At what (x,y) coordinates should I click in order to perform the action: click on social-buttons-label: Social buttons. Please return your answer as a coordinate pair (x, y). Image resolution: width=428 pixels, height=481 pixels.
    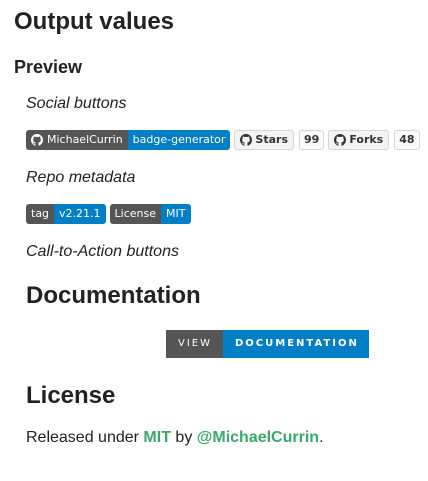
    Looking at the image, I should click on (76, 103).